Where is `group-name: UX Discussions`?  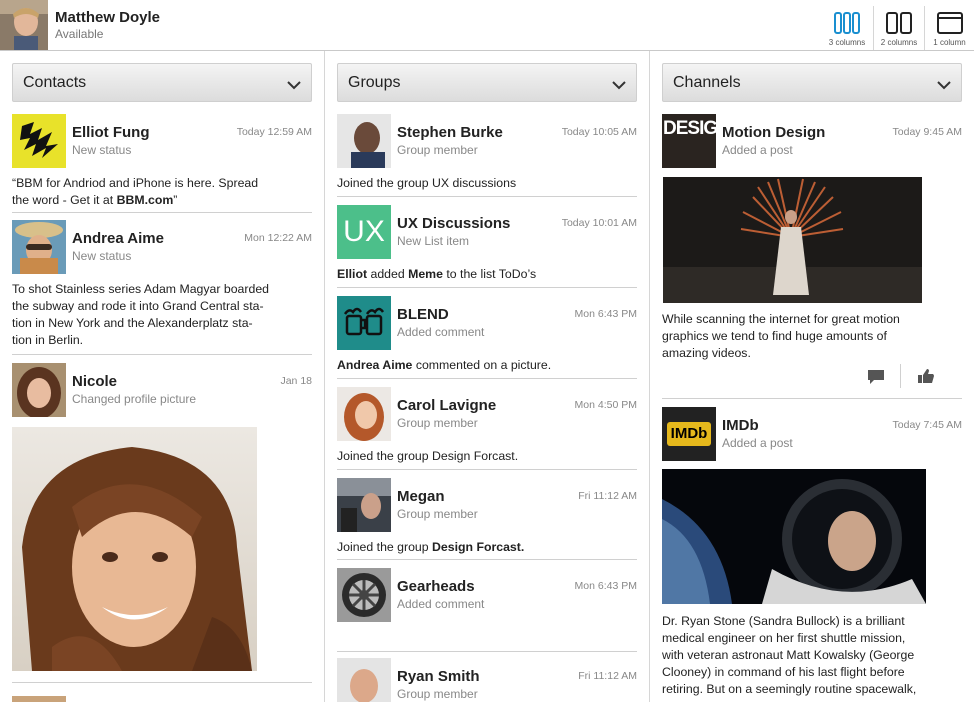
group-name: UX Discussions is located at coordinates (454, 223).